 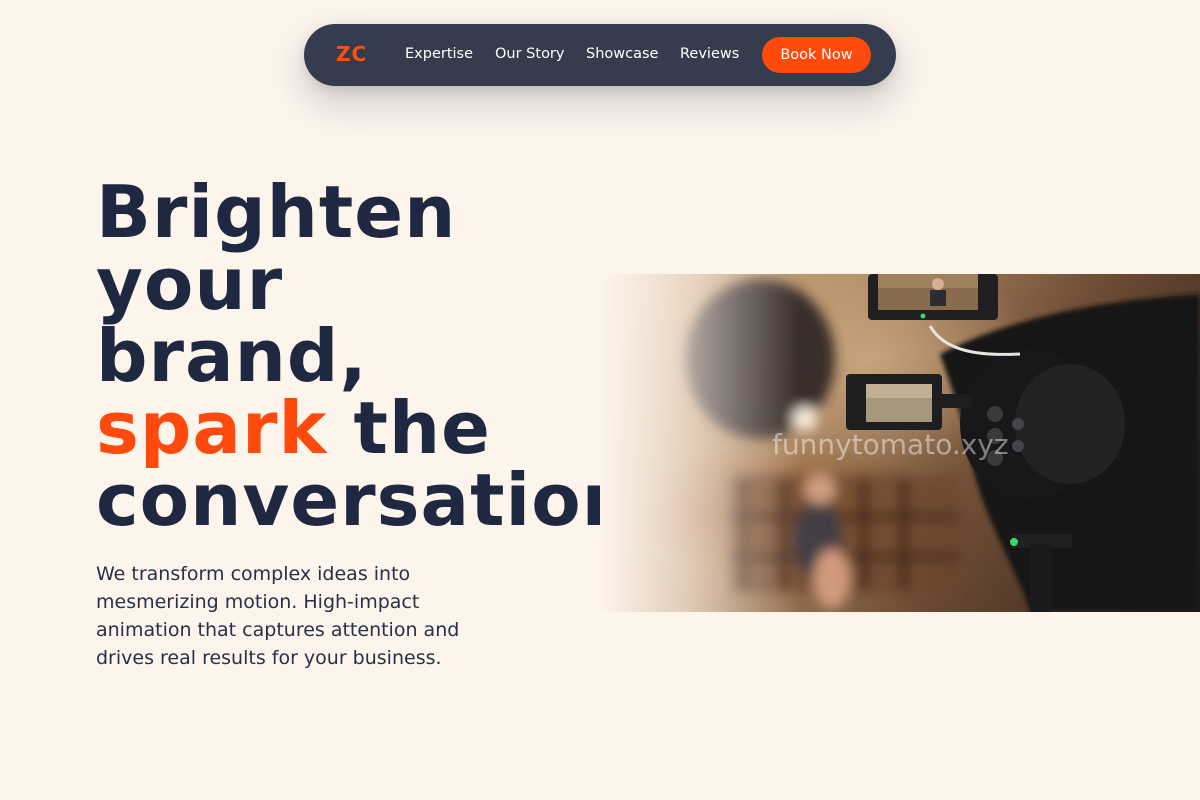 What do you see at coordinates (890, 444) in the screenshot?
I see `image-watermark: funnytomato.xyz` at bounding box center [890, 444].